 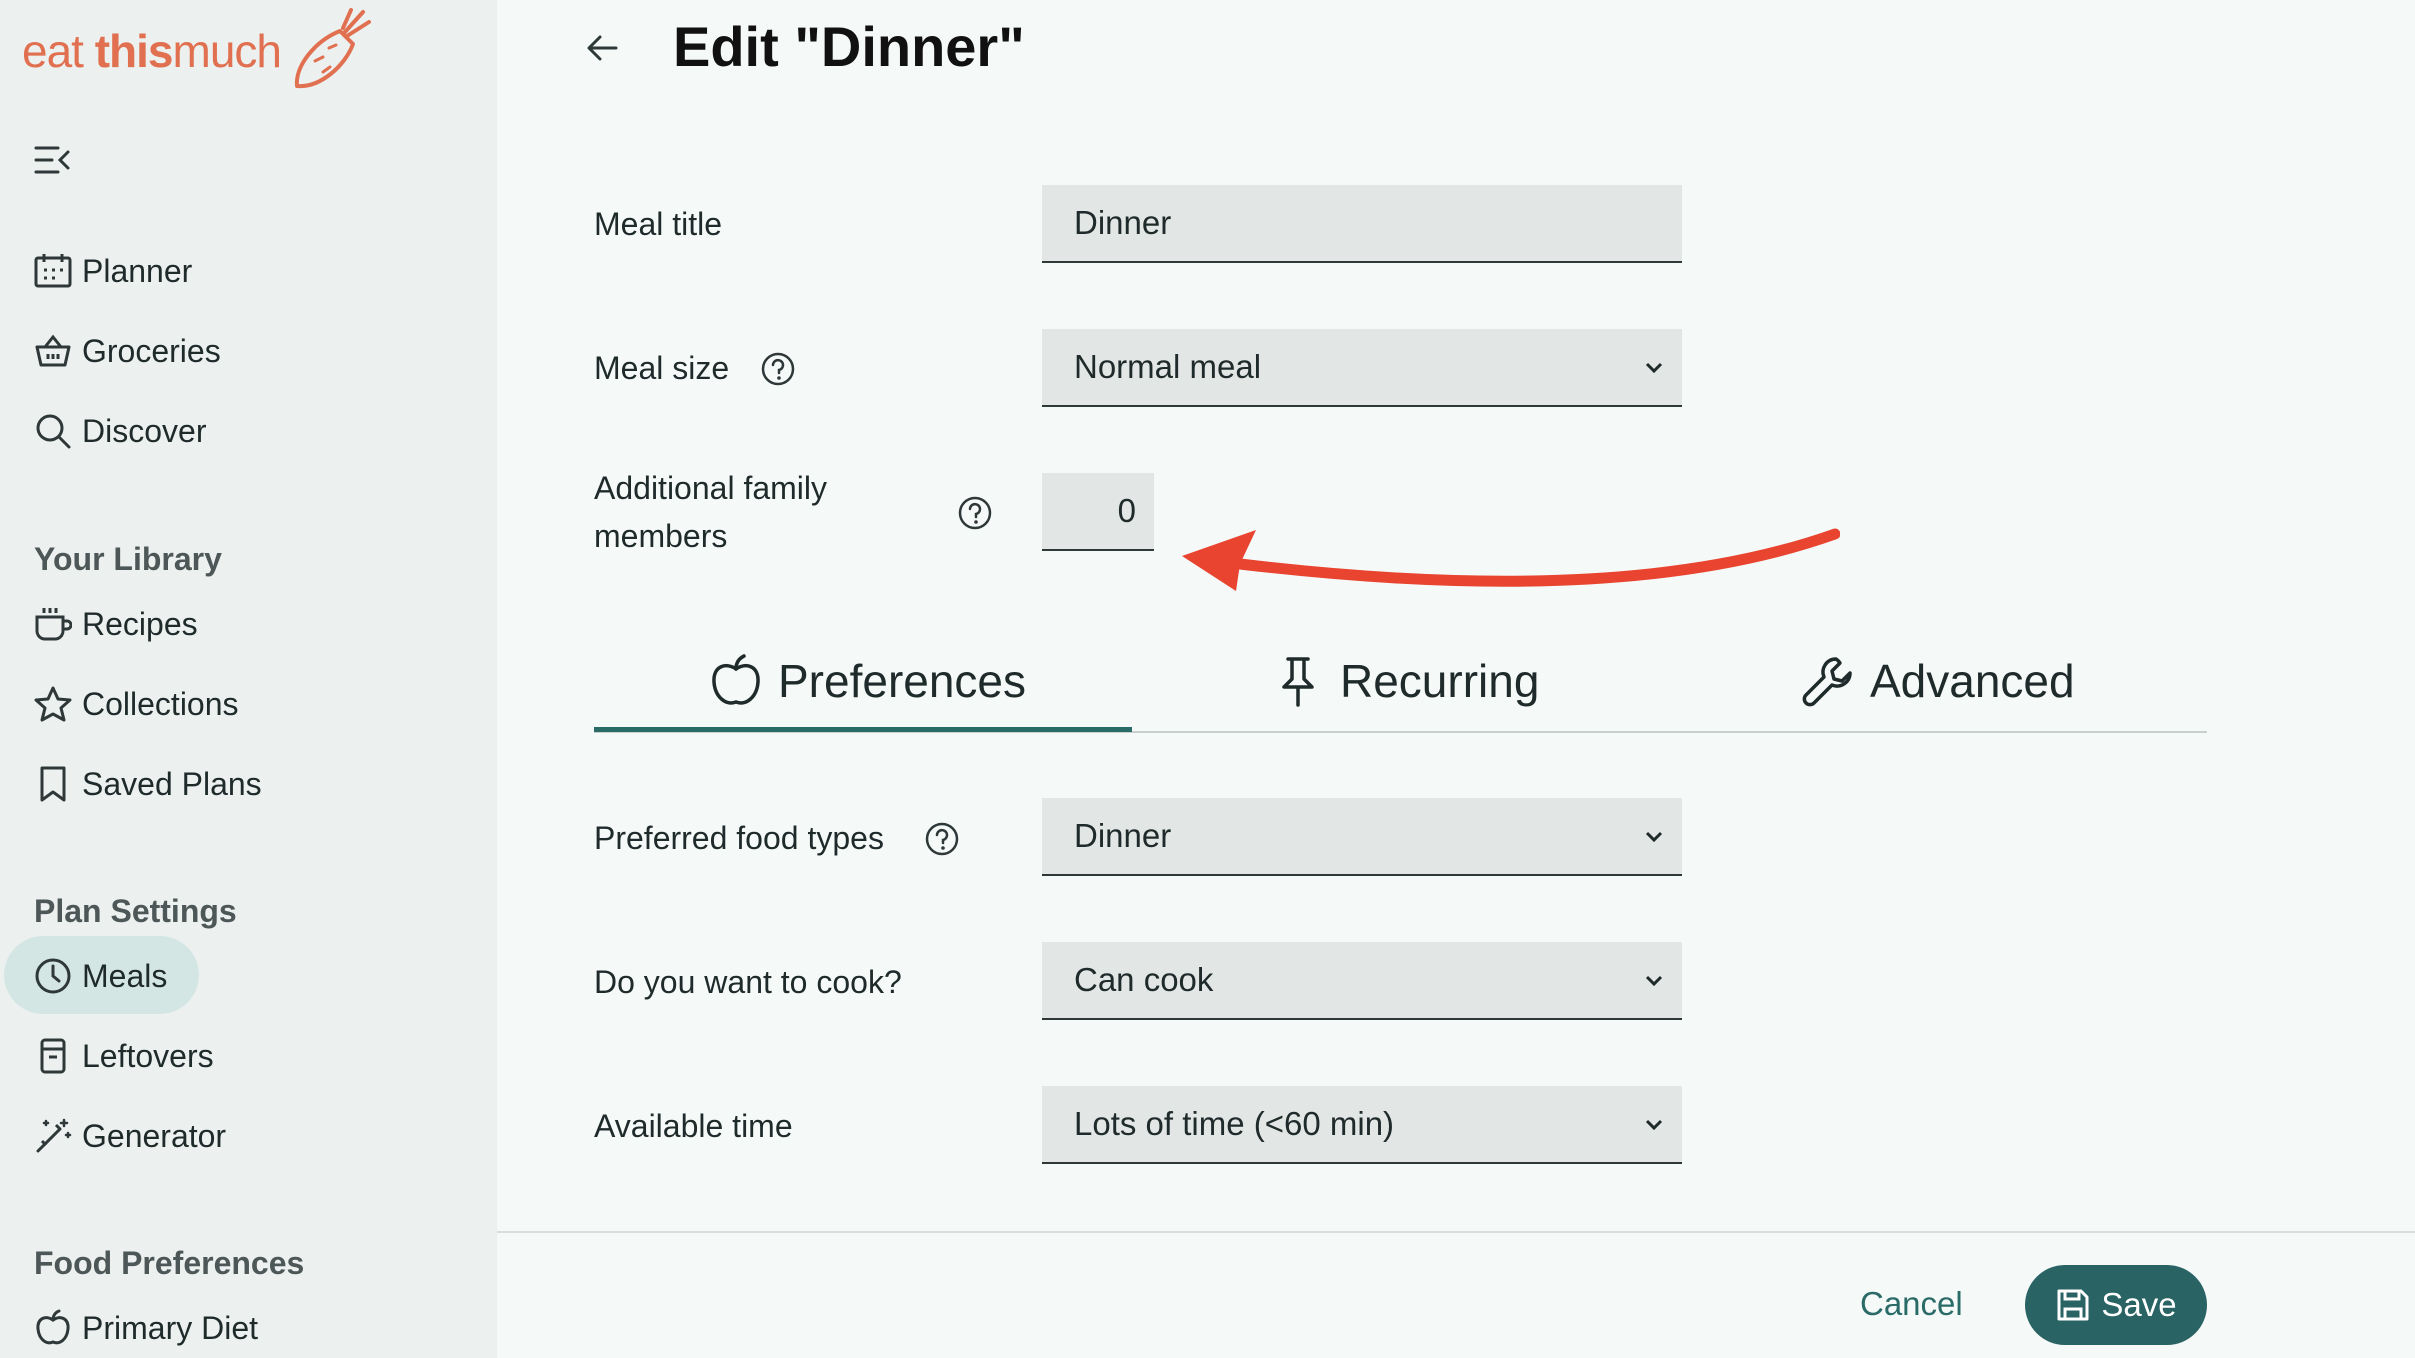 I want to click on sidebar-item-meals: Meals, so click(x=100, y=976).